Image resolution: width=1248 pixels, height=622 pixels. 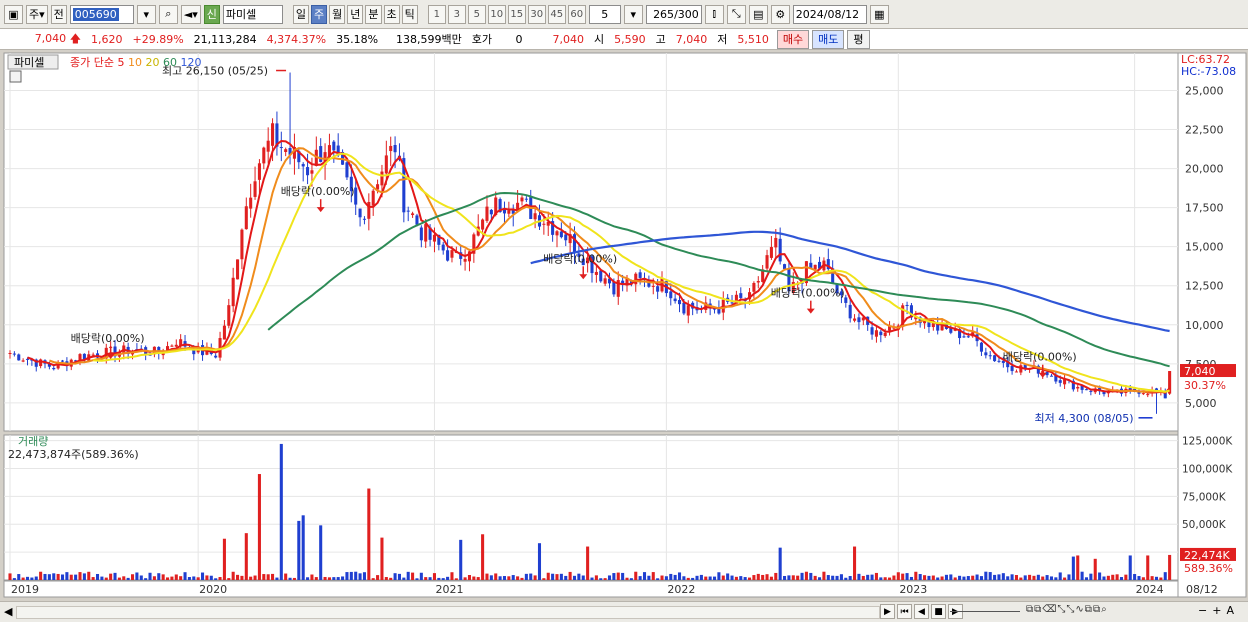 What do you see at coordinates (58, 14) in the screenshot?
I see `prev-button: 전` at bounding box center [58, 14].